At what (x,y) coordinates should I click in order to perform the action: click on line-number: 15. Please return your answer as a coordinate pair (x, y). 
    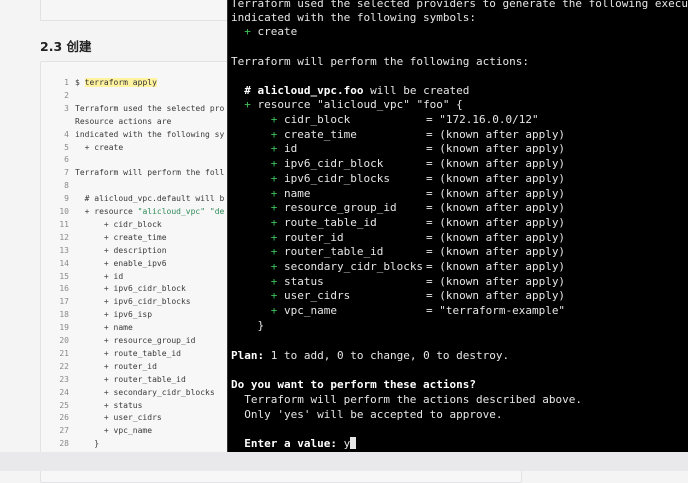
    Looking at the image, I should click on (64, 276).